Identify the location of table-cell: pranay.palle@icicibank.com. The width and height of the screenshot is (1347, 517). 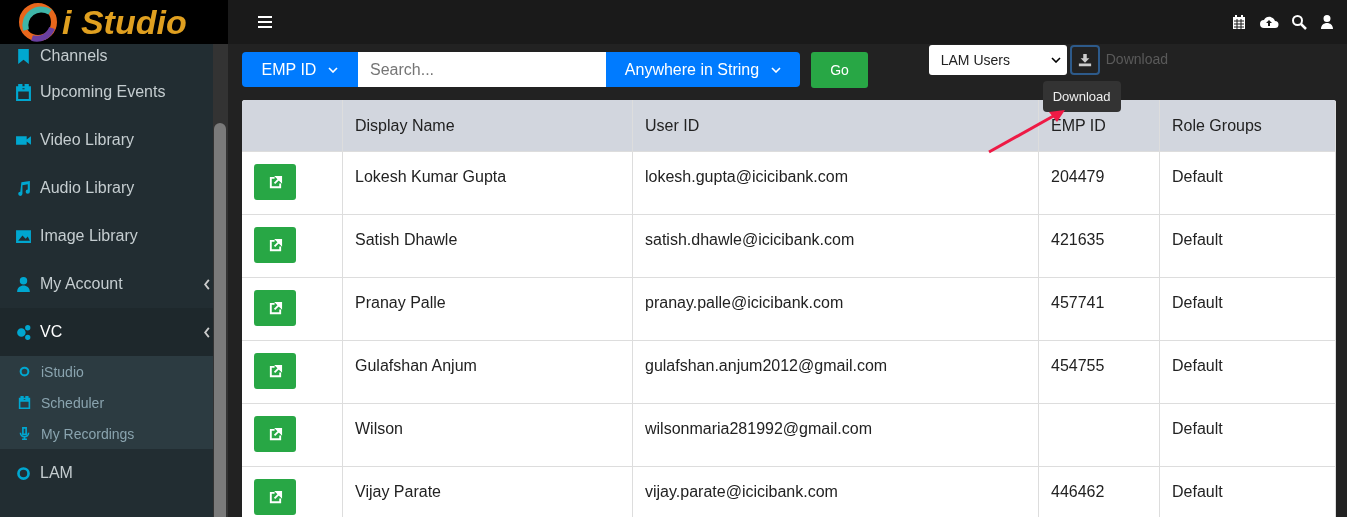
(836, 310).